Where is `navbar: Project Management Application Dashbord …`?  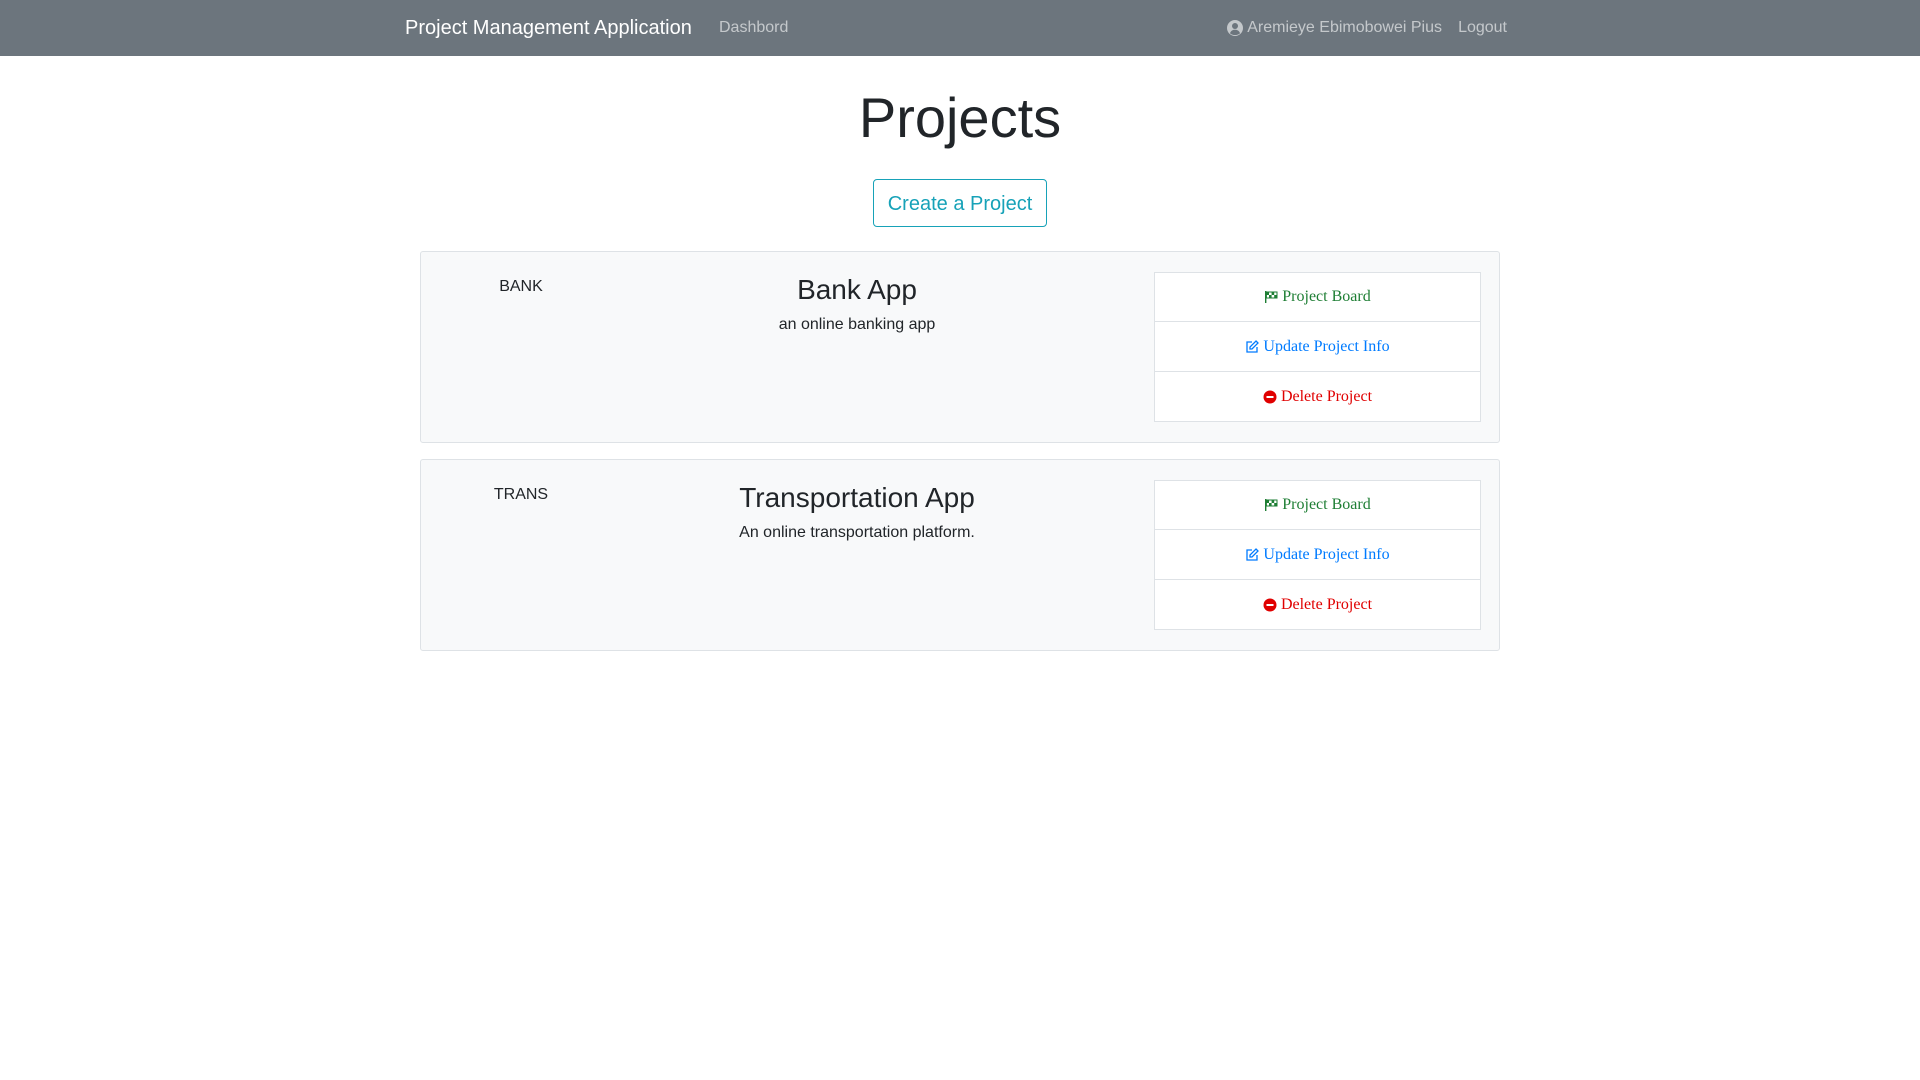 navbar: Project Management Application Dashbord … is located at coordinates (960, 28).